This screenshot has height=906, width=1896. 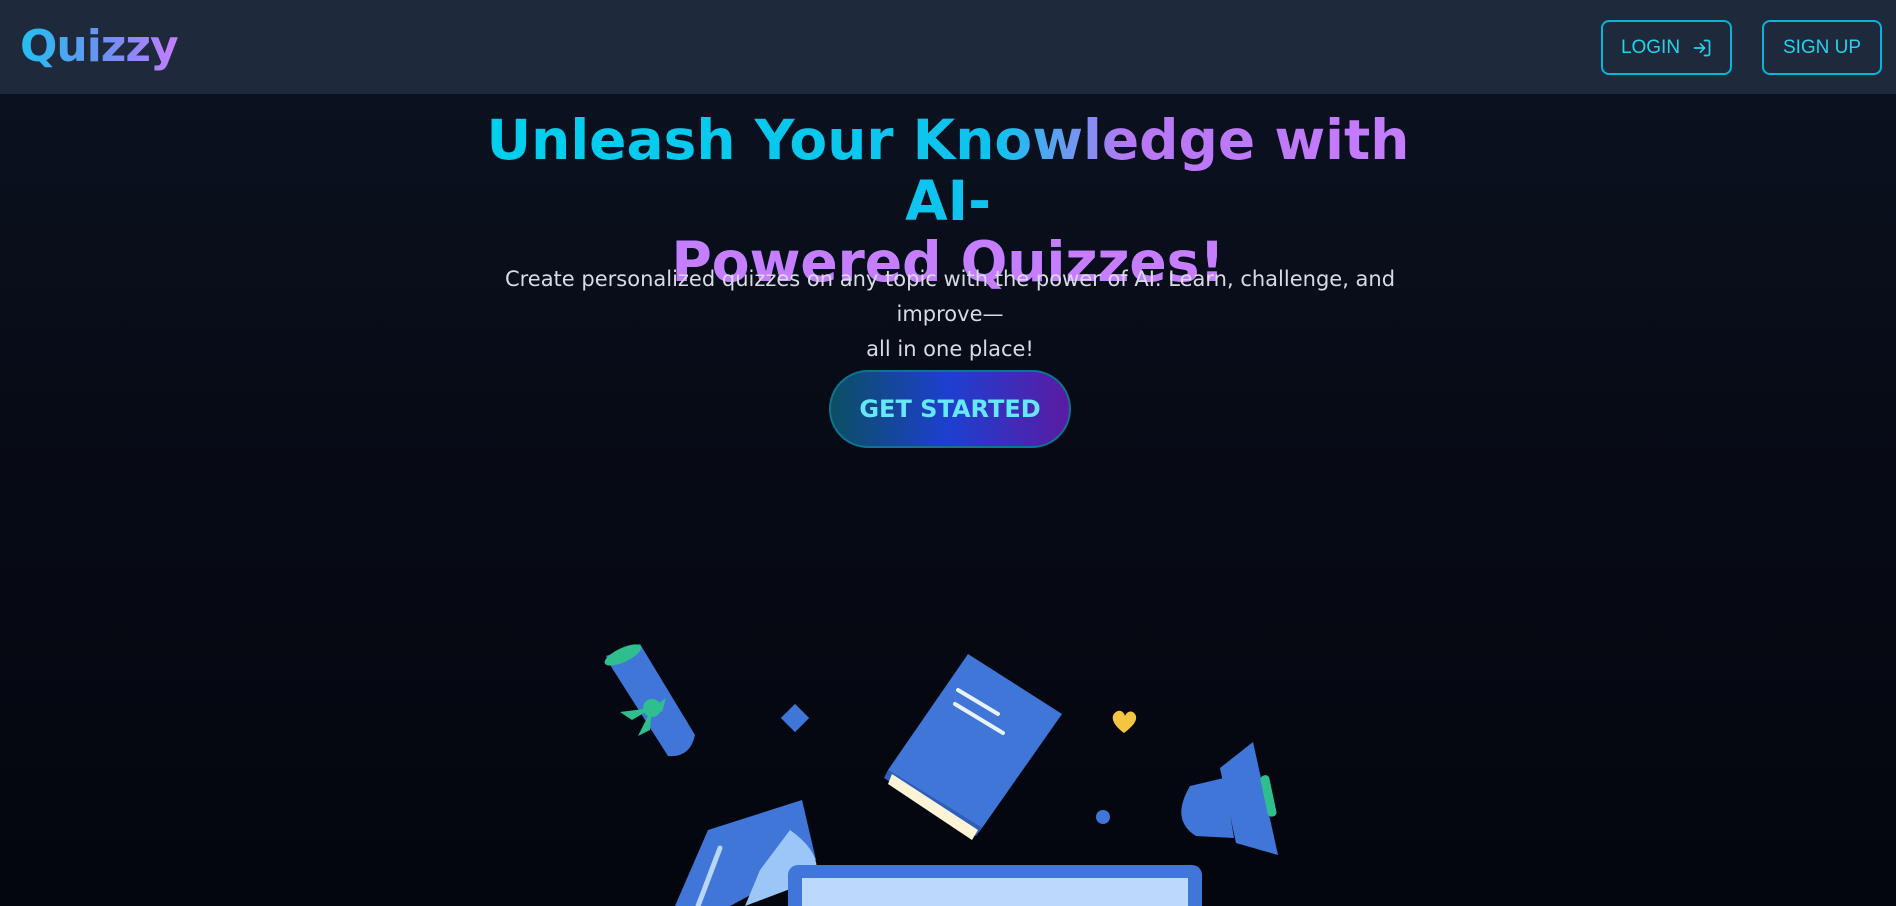 What do you see at coordinates (1229, 798) in the screenshot?
I see `megaphone-icon` at bounding box center [1229, 798].